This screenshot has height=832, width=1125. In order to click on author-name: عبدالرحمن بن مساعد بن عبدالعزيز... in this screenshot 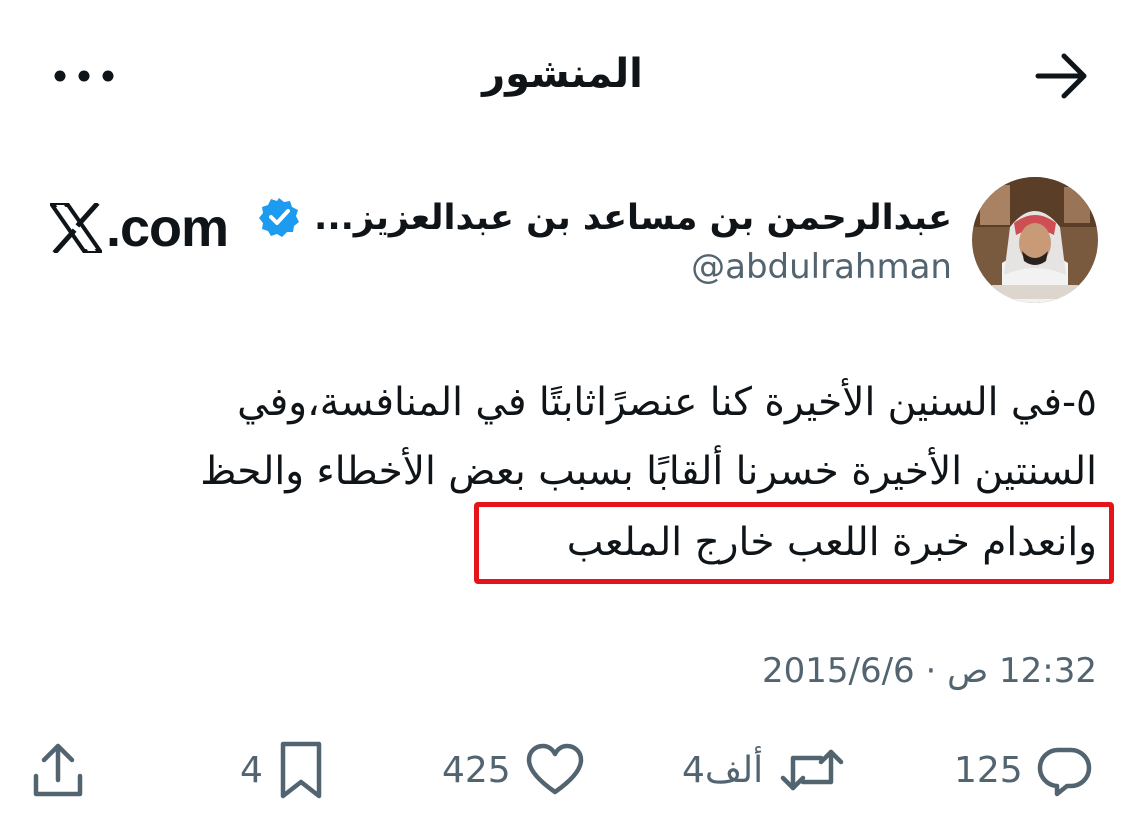, I will do `click(632, 218)`.